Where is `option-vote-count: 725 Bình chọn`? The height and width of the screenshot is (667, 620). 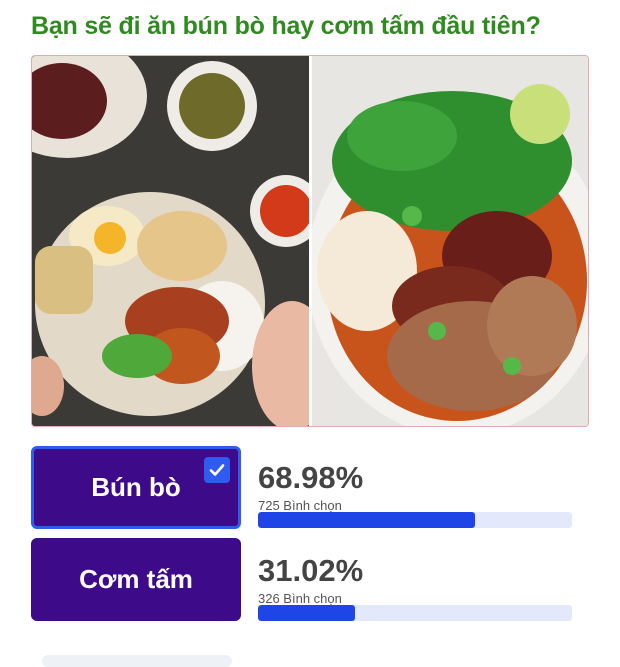
option-vote-count: 725 Bình chọn is located at coordinates (300, 505).